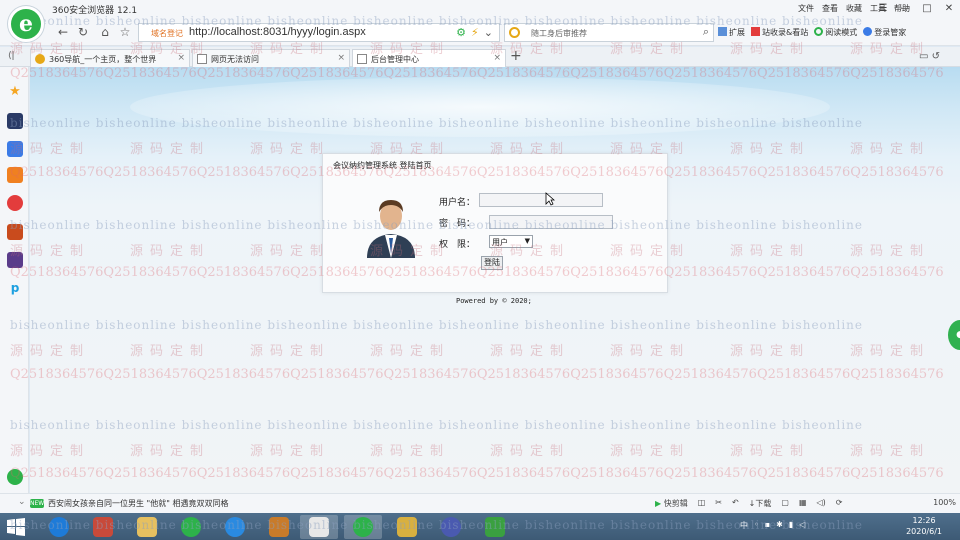  Describe the element at coordinates (167, 33) in the screenshot. I see `security-label: 域名登记` at that location.